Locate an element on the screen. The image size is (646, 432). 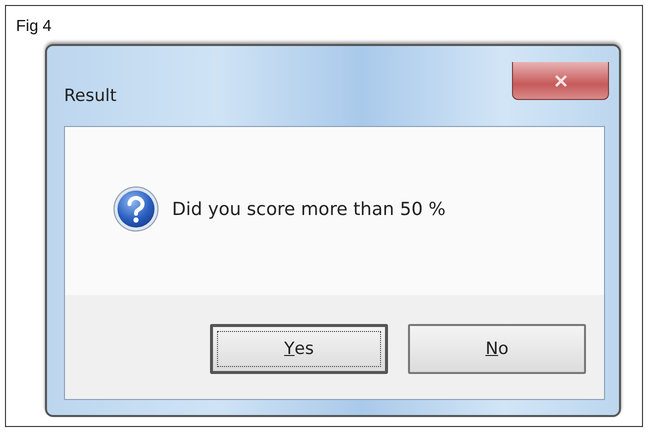
close-icon is located at coordinates (561, 80).